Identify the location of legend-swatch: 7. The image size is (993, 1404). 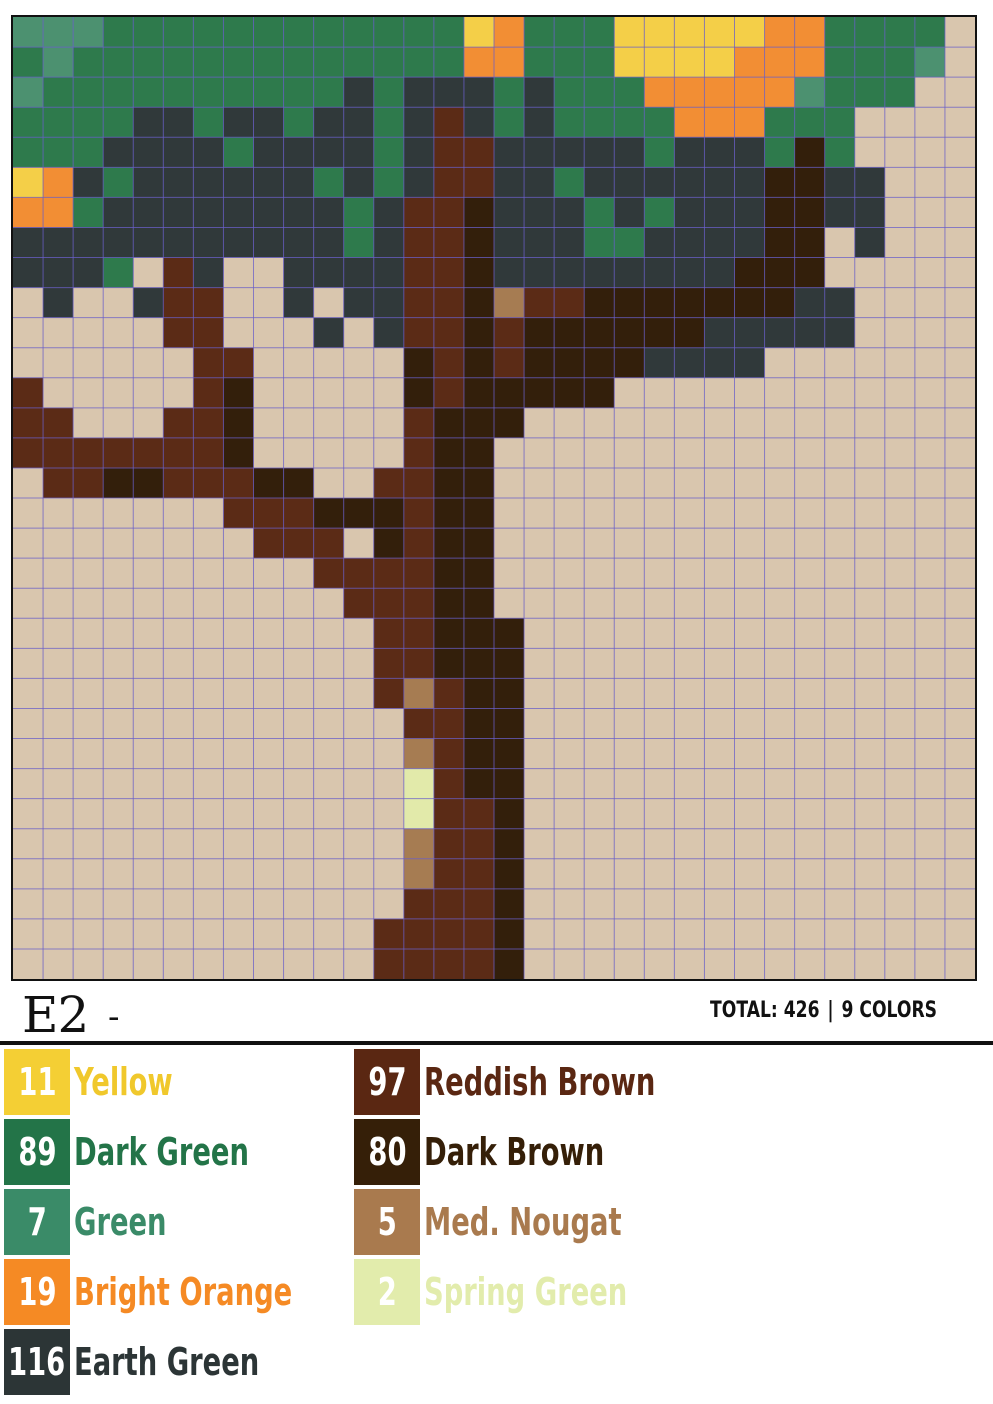
(37, 1222).